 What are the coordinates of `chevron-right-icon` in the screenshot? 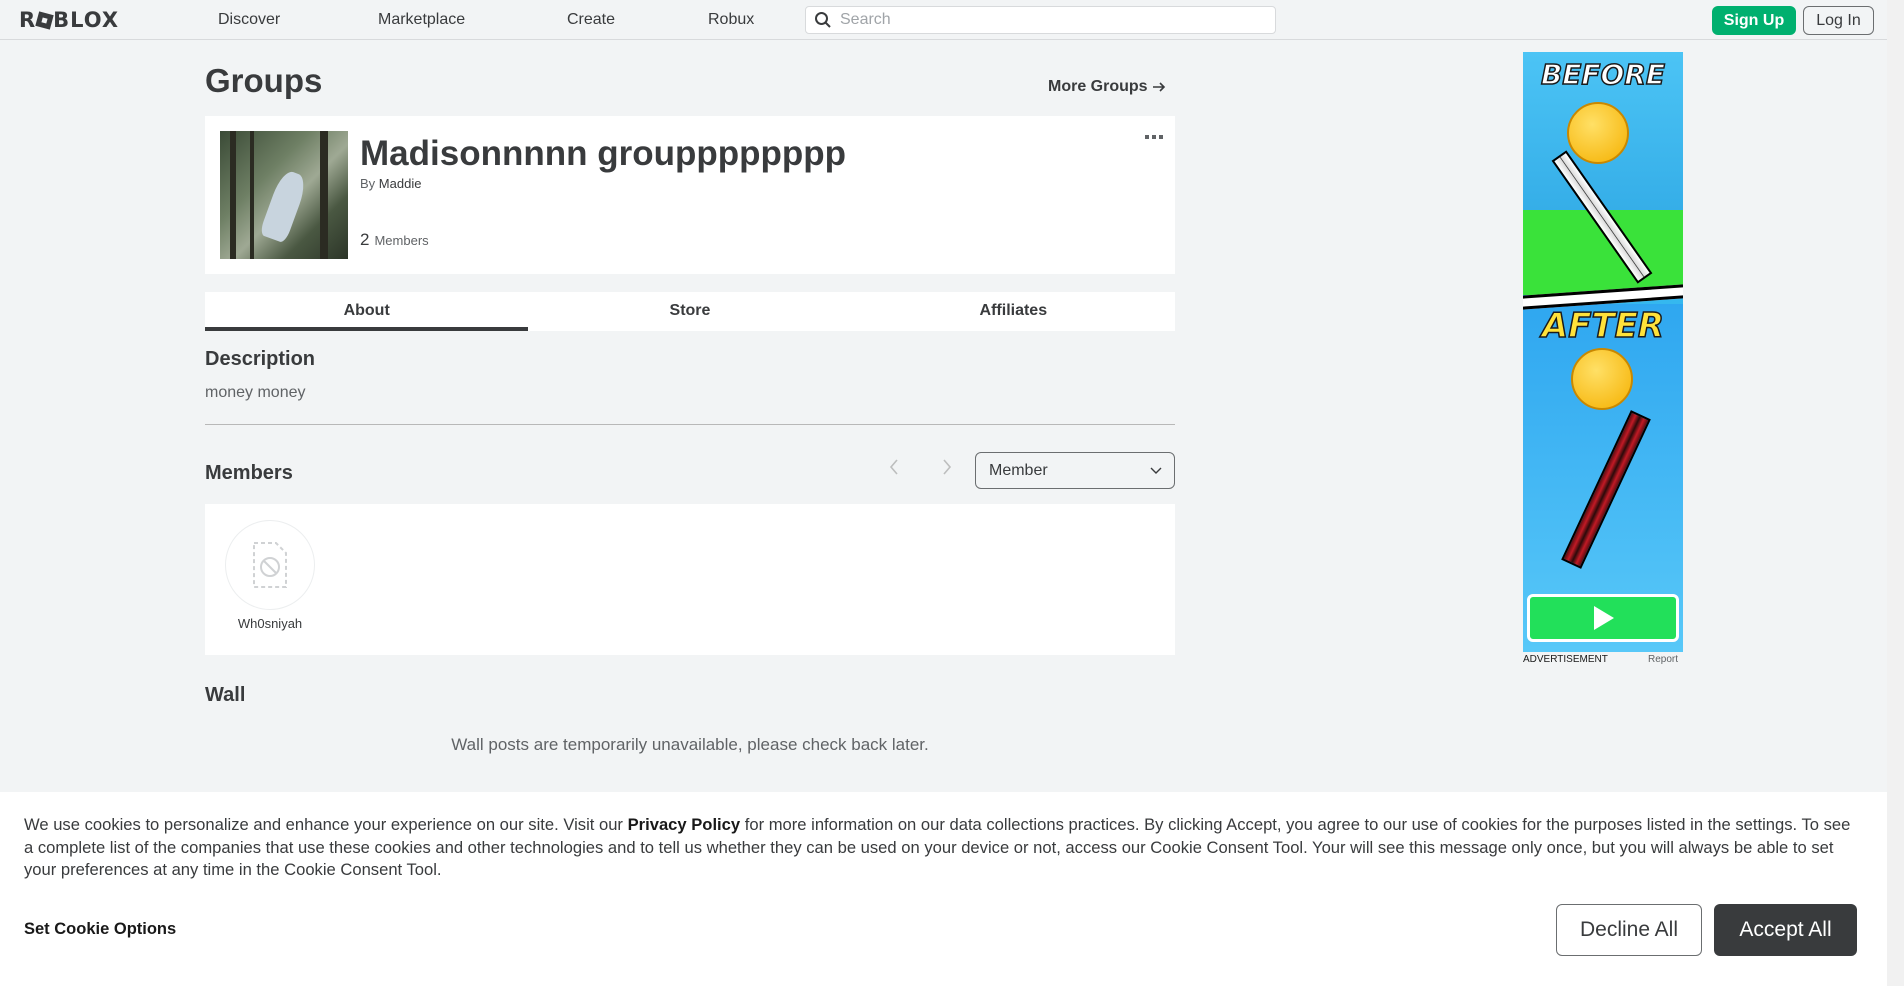 It's located at (947, 470).